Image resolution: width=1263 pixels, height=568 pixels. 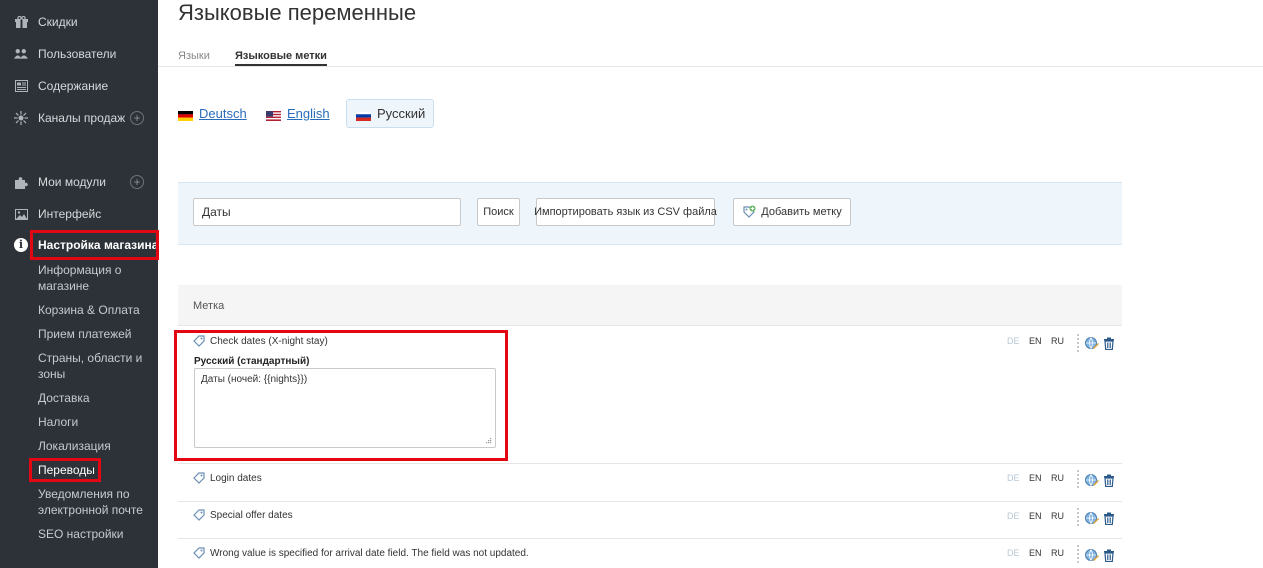 What do you see at coordinates (498, 212) in the screenshot?
I see `search-button: Поиск` at bounding box center [498, 212].